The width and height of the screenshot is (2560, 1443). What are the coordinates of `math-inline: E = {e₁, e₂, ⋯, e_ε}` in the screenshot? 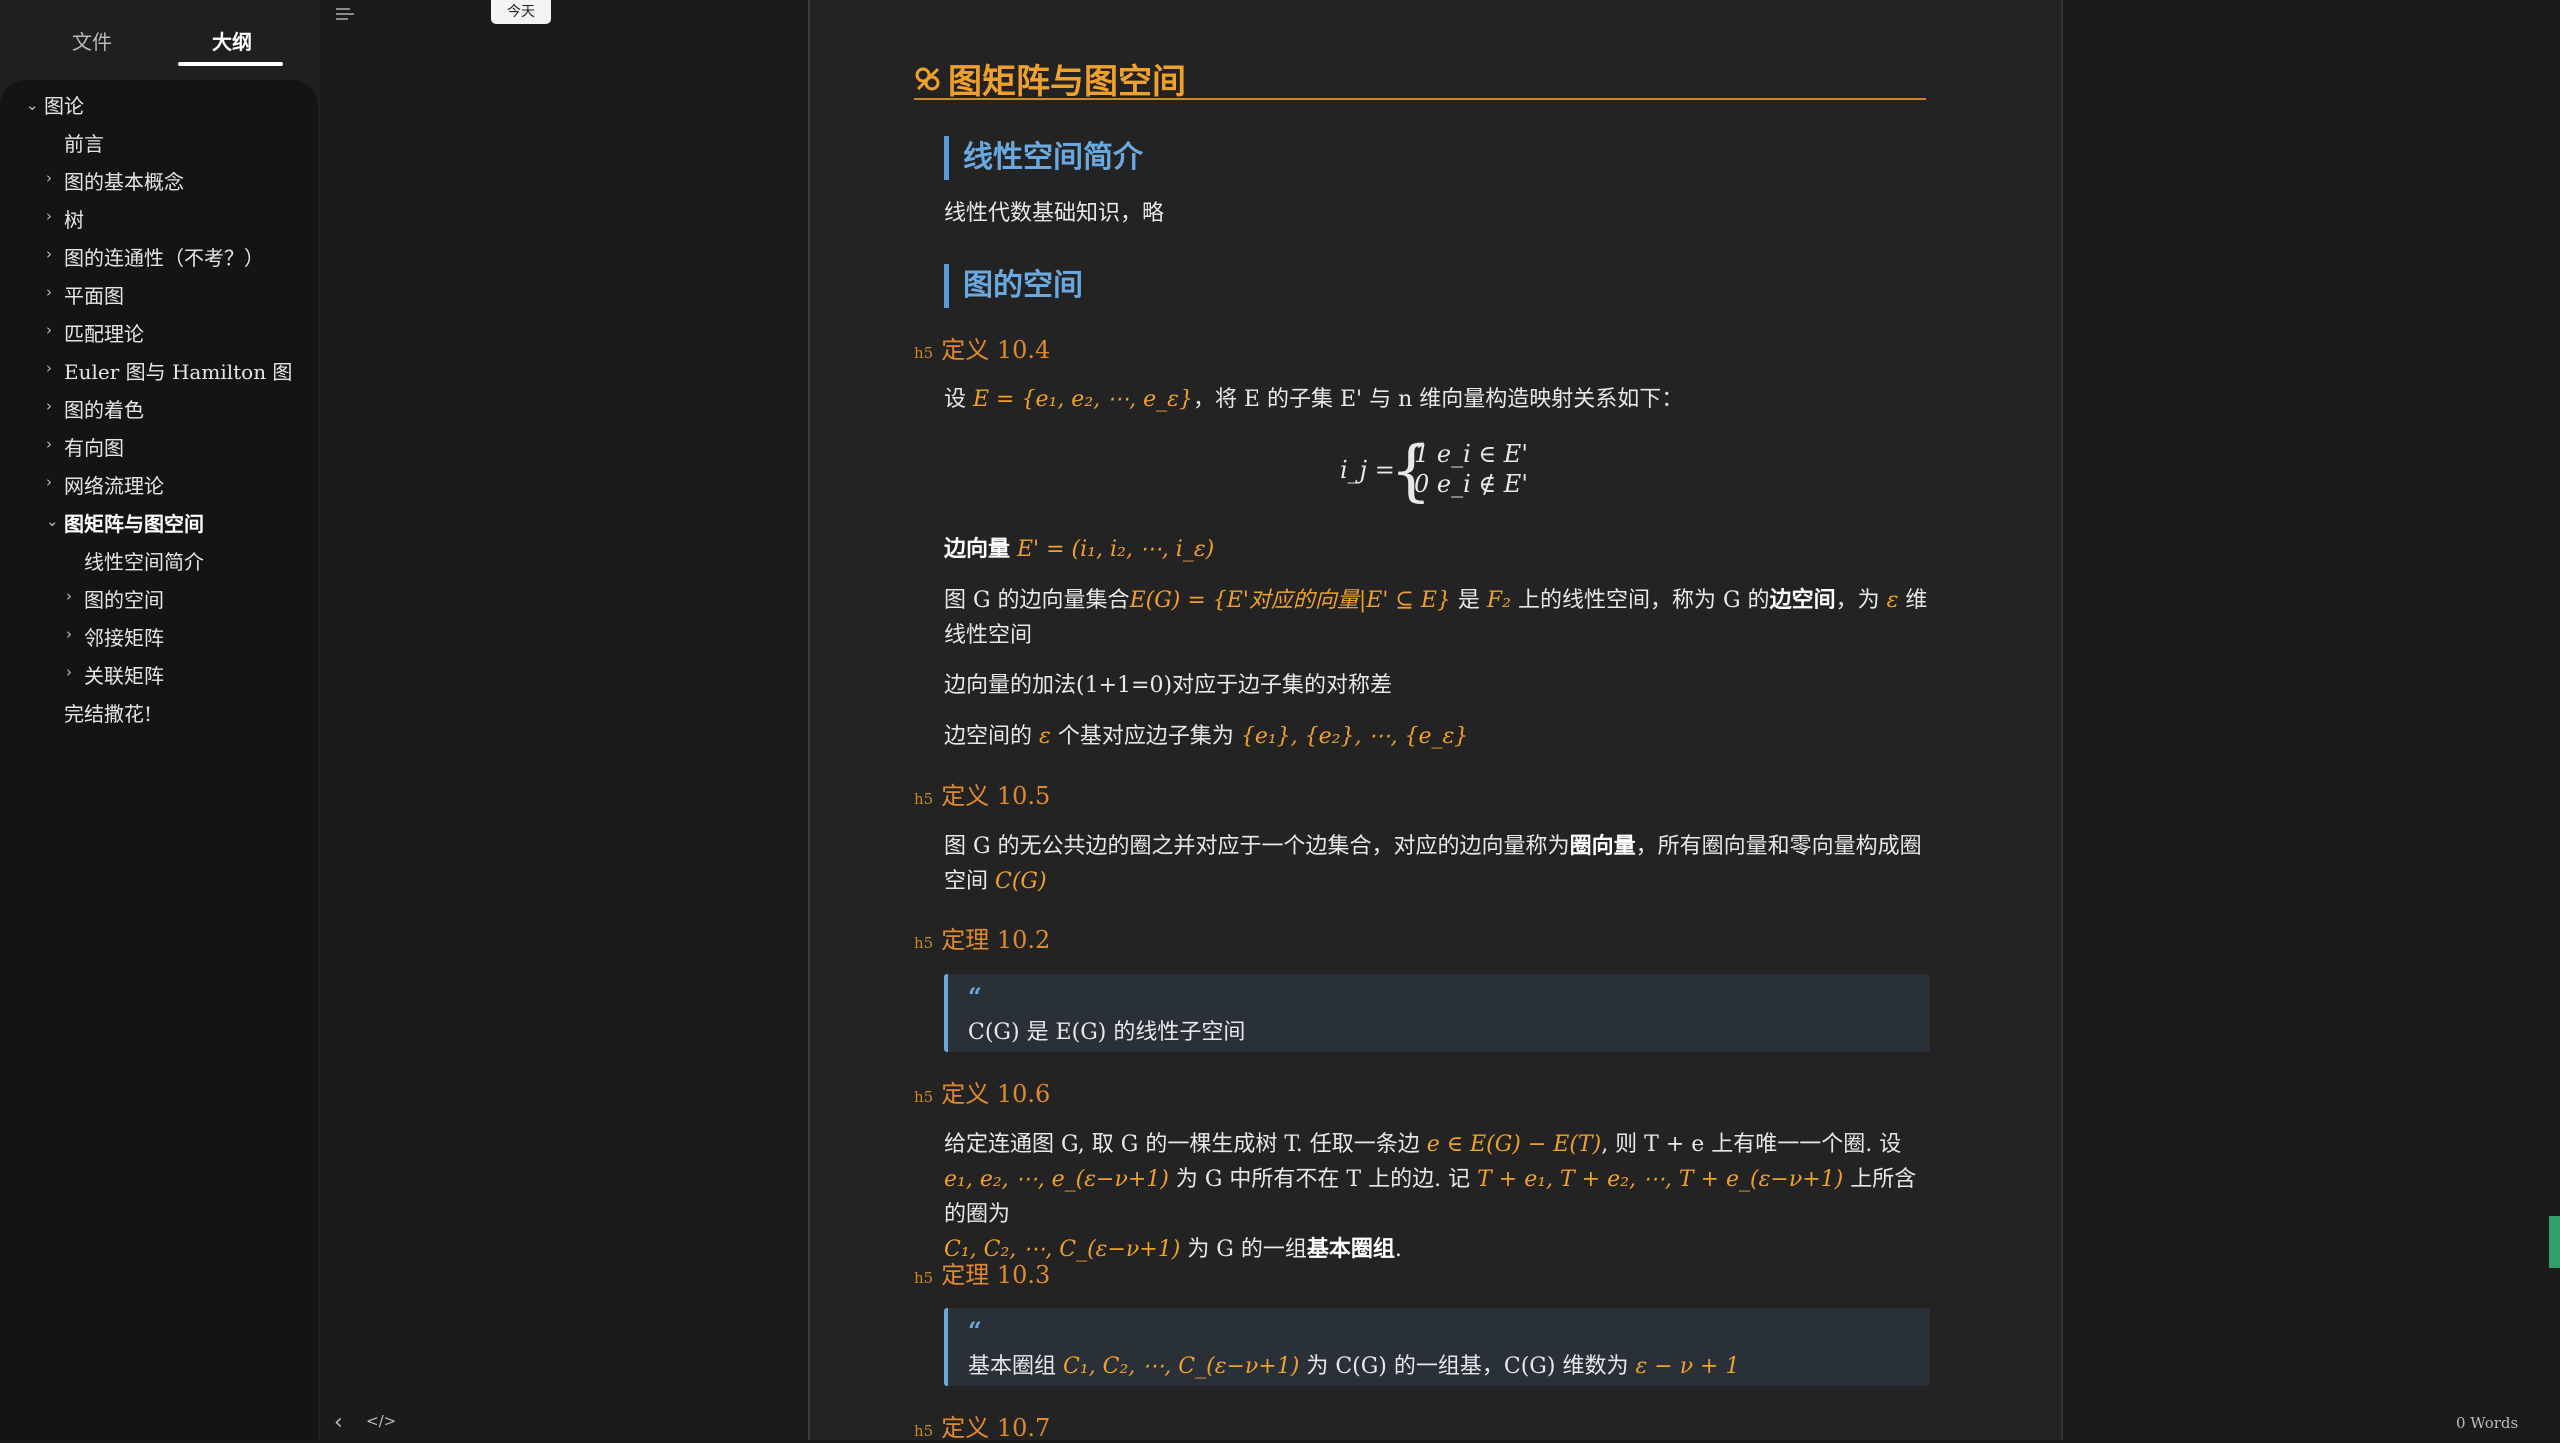 It's located at (1083, 399).